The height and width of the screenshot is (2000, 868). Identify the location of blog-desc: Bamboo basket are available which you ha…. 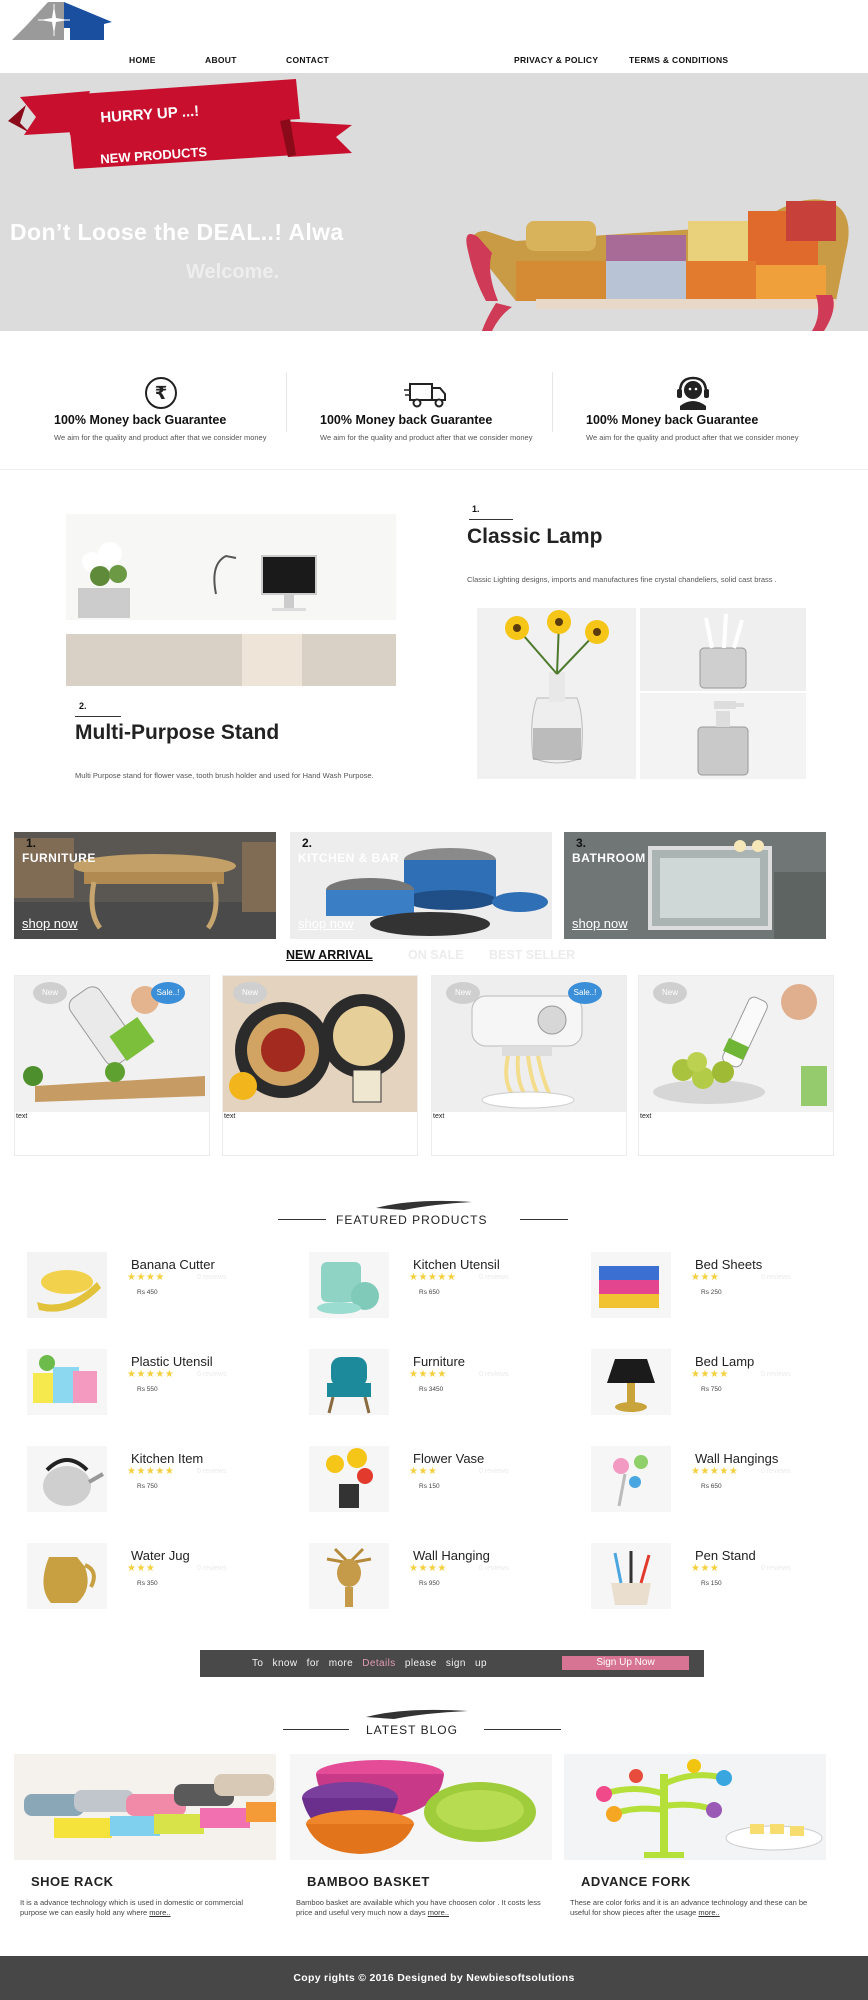
(418, 1907).